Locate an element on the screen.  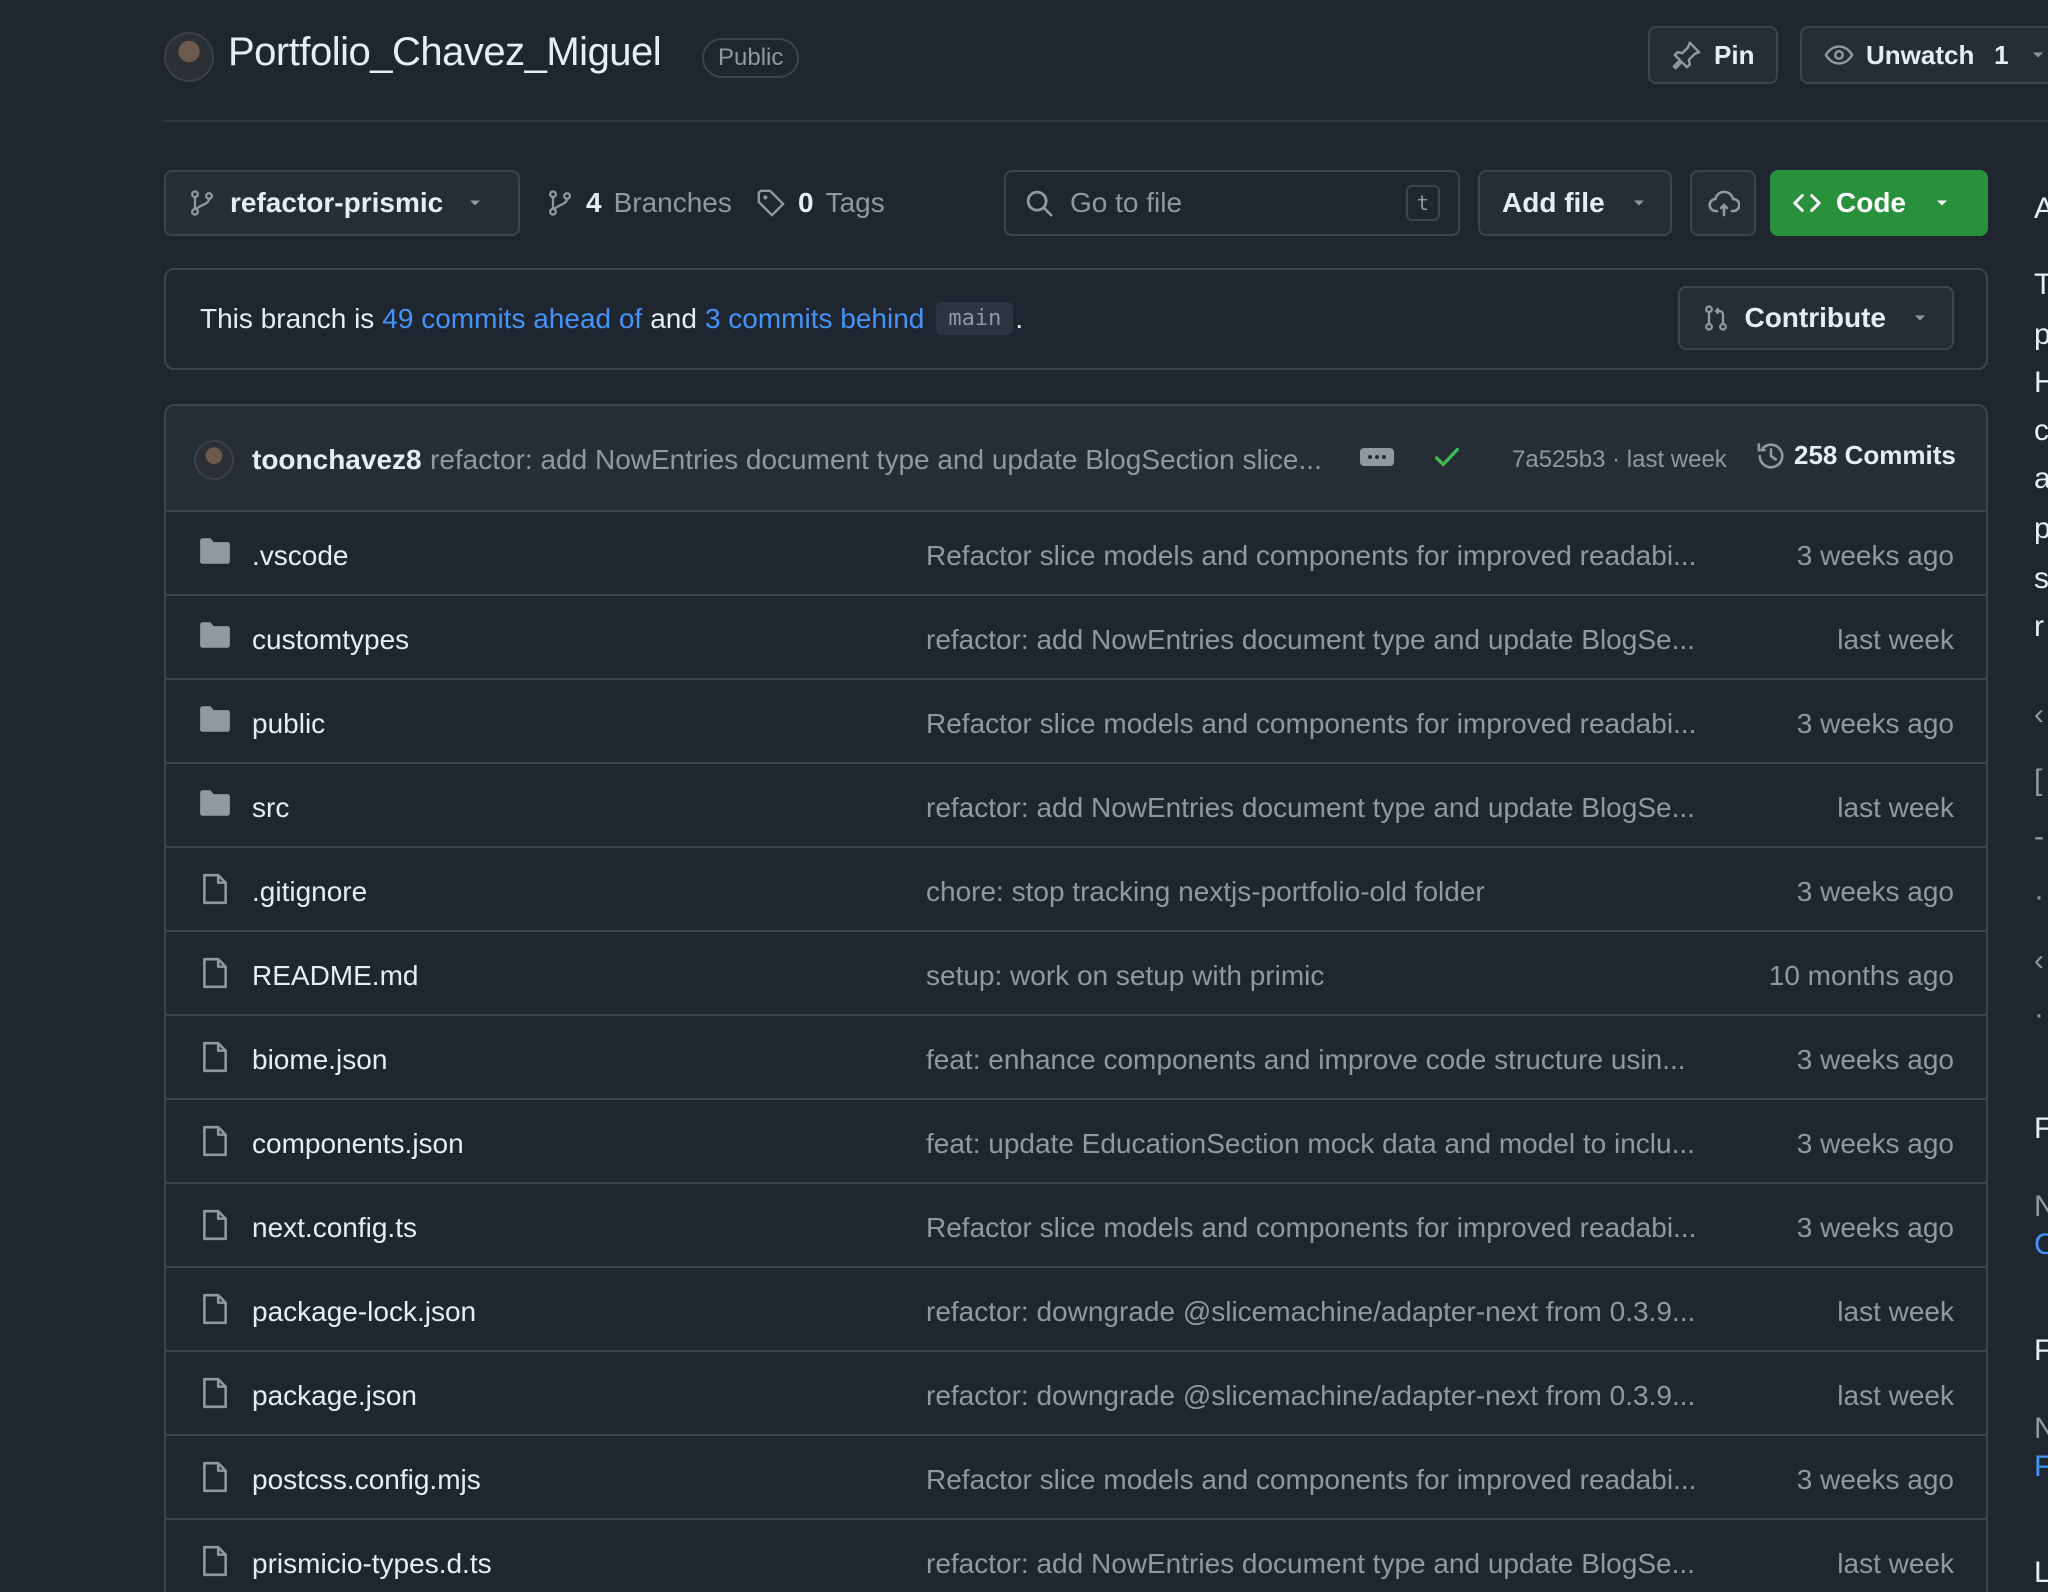
sidebar-text-fragment: T is located at coordinates (2041, 284).